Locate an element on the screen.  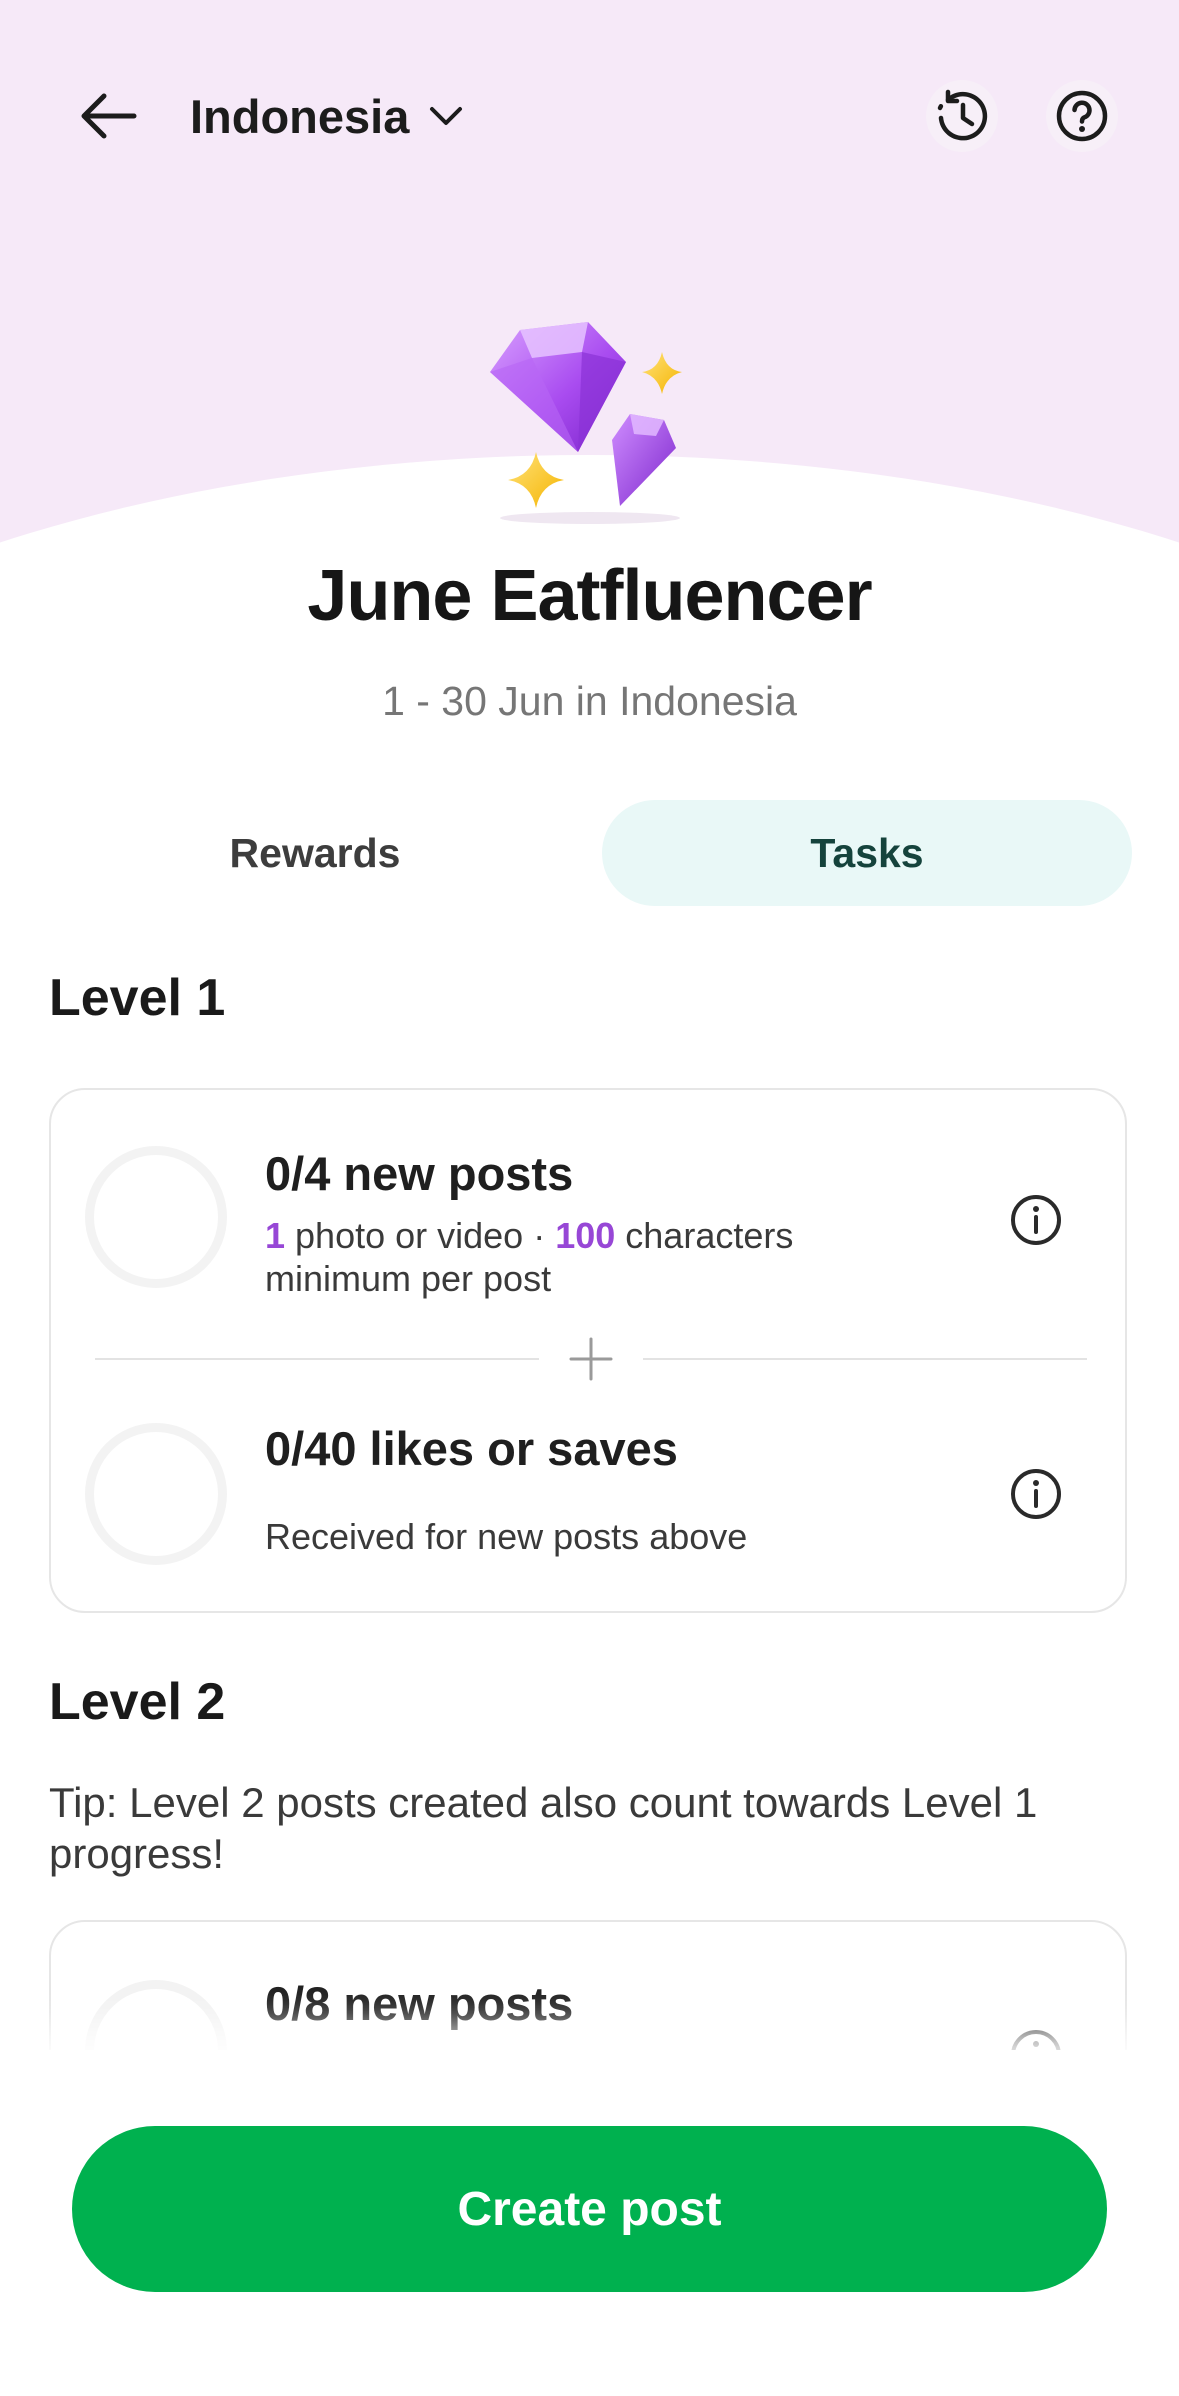
gem-sparkles-illustration is located at coordinates (590, 415).